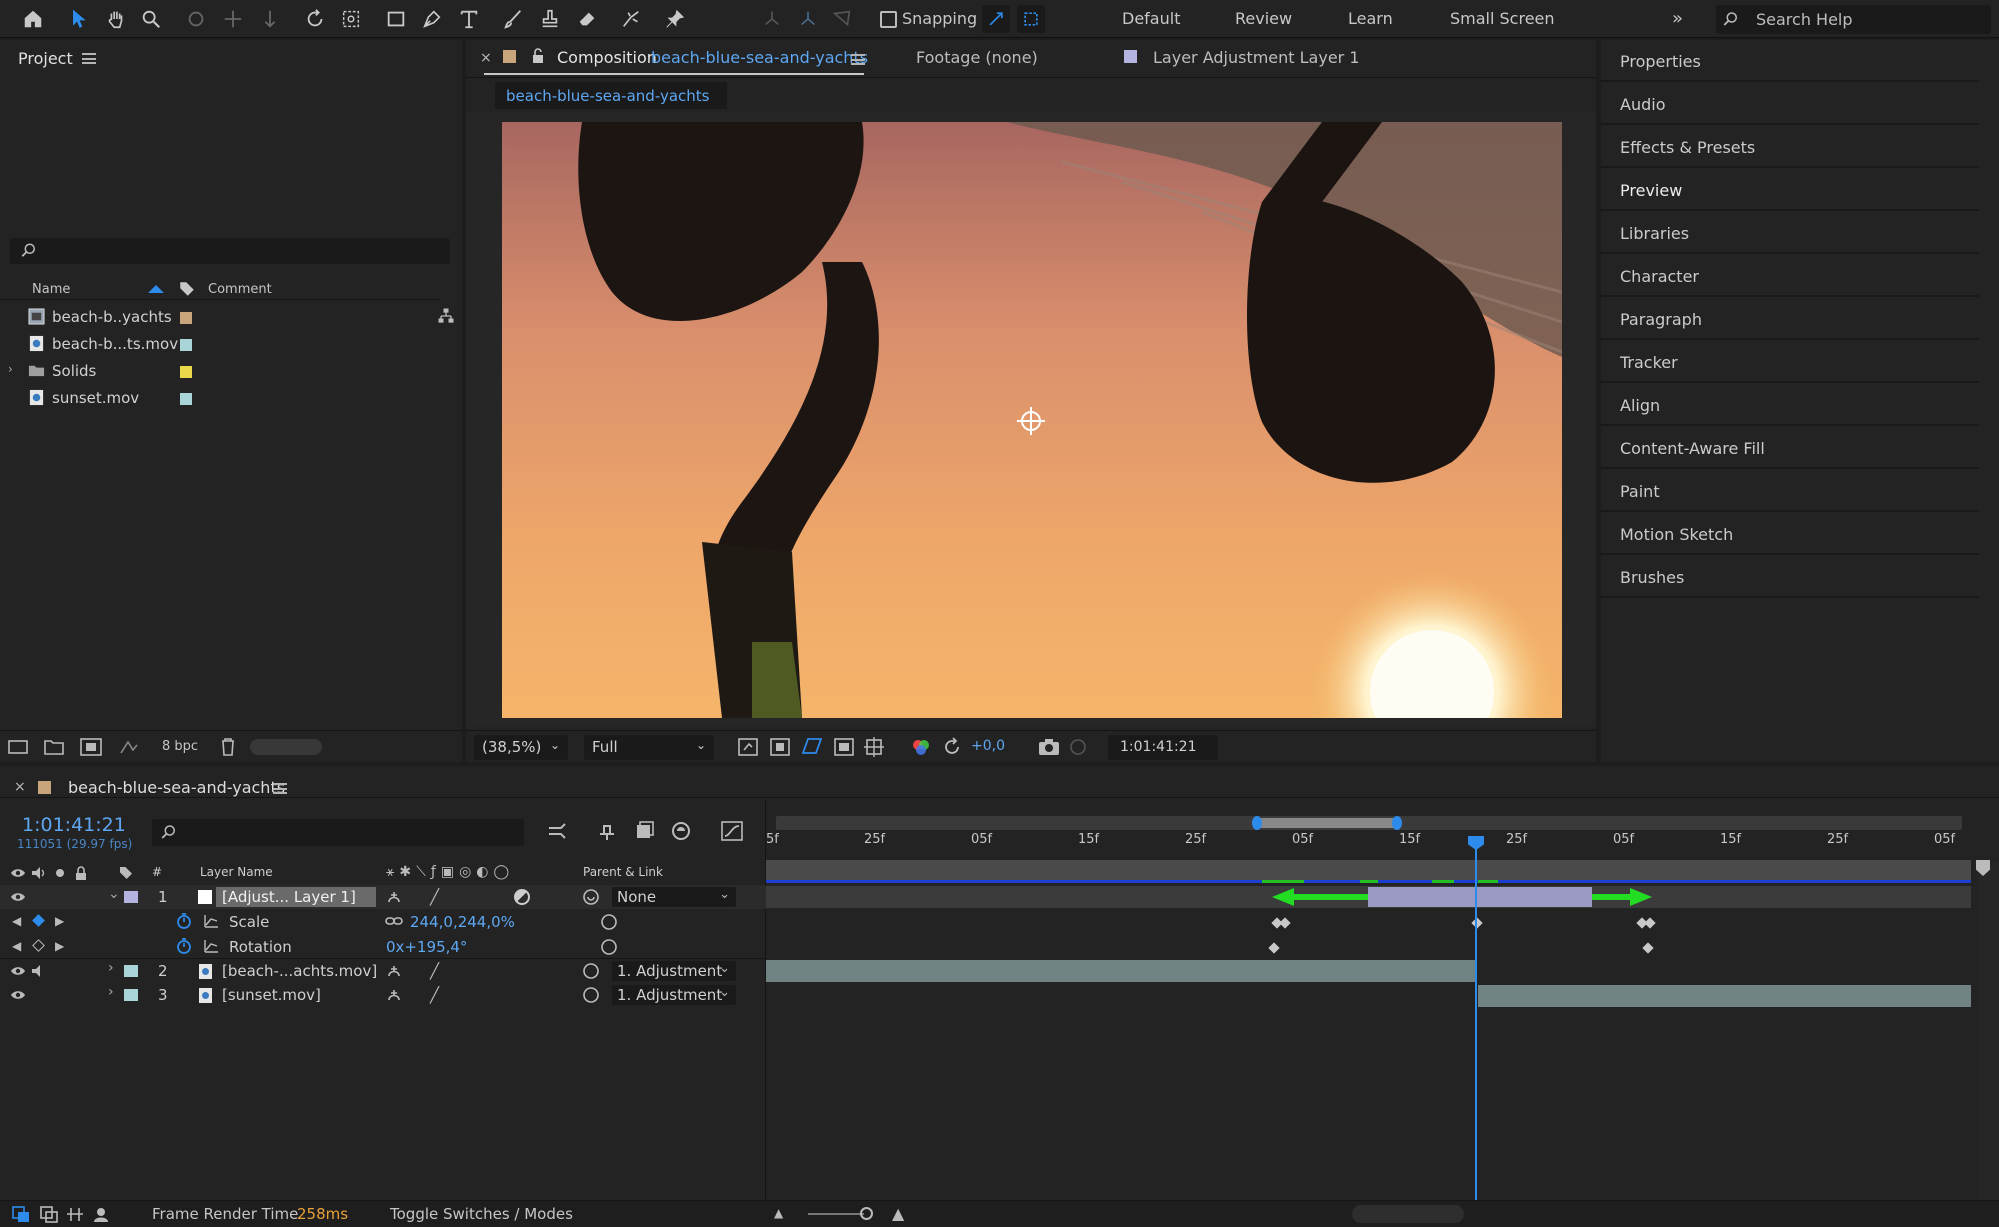  What do you see at coordinates (780, 747) in the screenshot?
I see `transparency-grid-icon` at bounding box center [780, 747].